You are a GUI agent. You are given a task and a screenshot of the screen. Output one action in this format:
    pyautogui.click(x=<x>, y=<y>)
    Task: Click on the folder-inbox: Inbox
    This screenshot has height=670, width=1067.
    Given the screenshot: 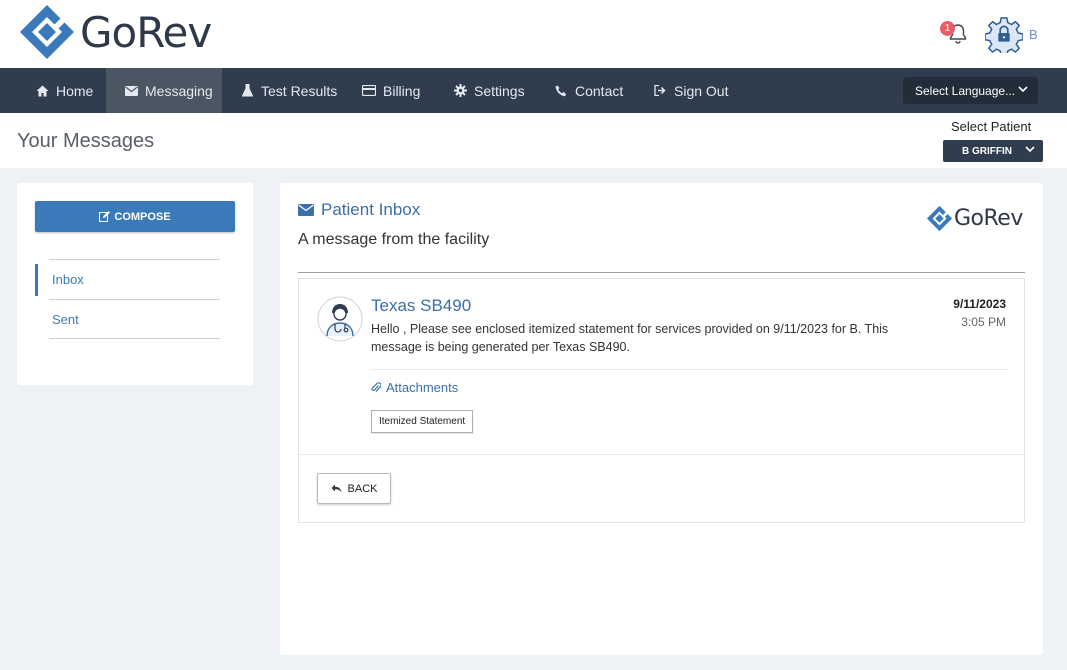 What is the action you would take?
    pyautogui.click(x=127, y=279)
    